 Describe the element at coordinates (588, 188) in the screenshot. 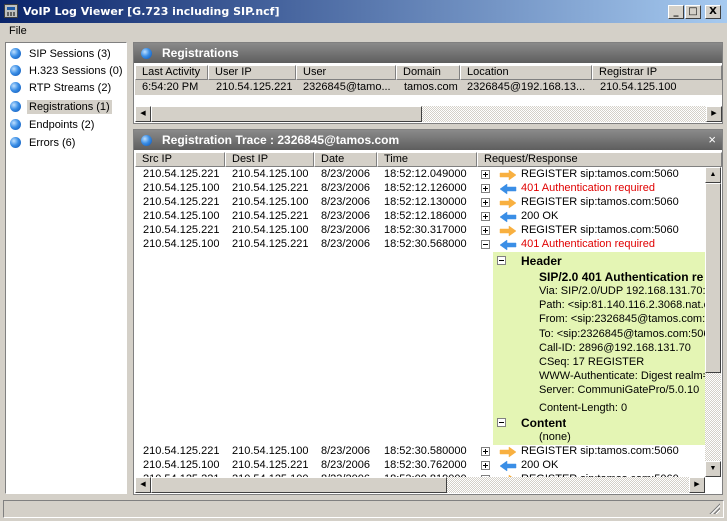

I see `message-text: 401 Authentication required` at that location.